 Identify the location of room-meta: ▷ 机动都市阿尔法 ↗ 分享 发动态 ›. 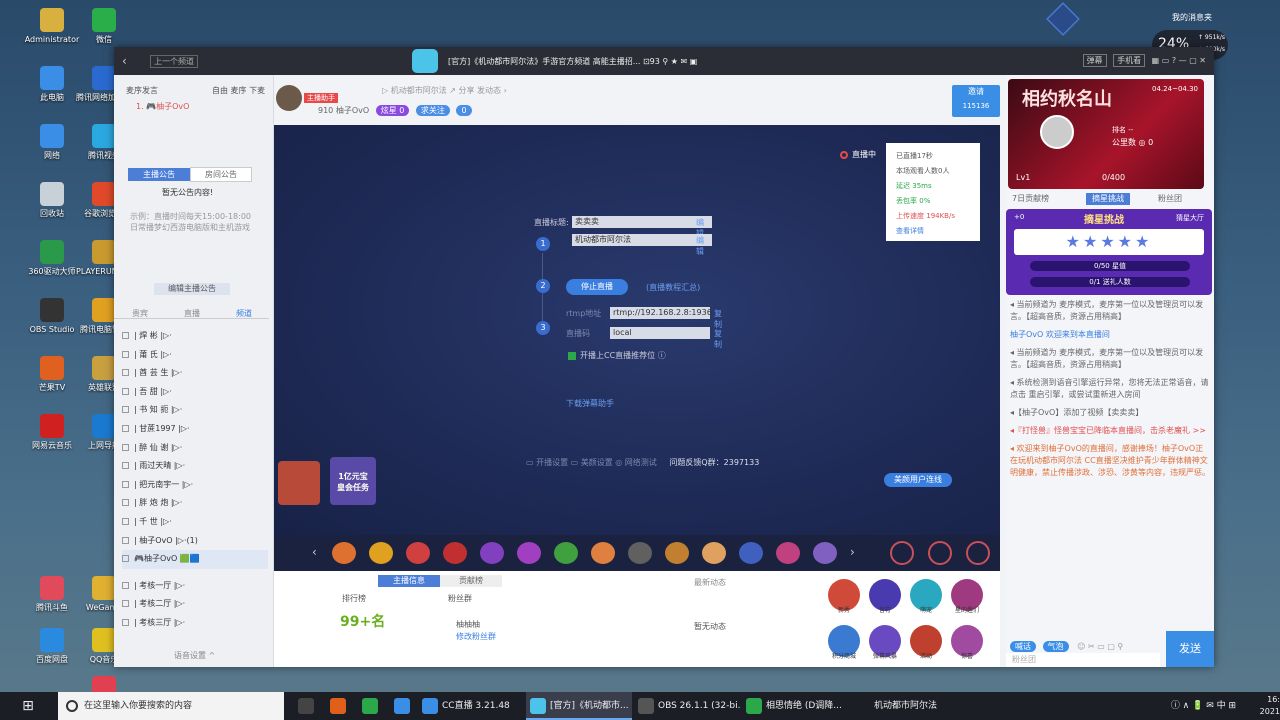
(444, 90).